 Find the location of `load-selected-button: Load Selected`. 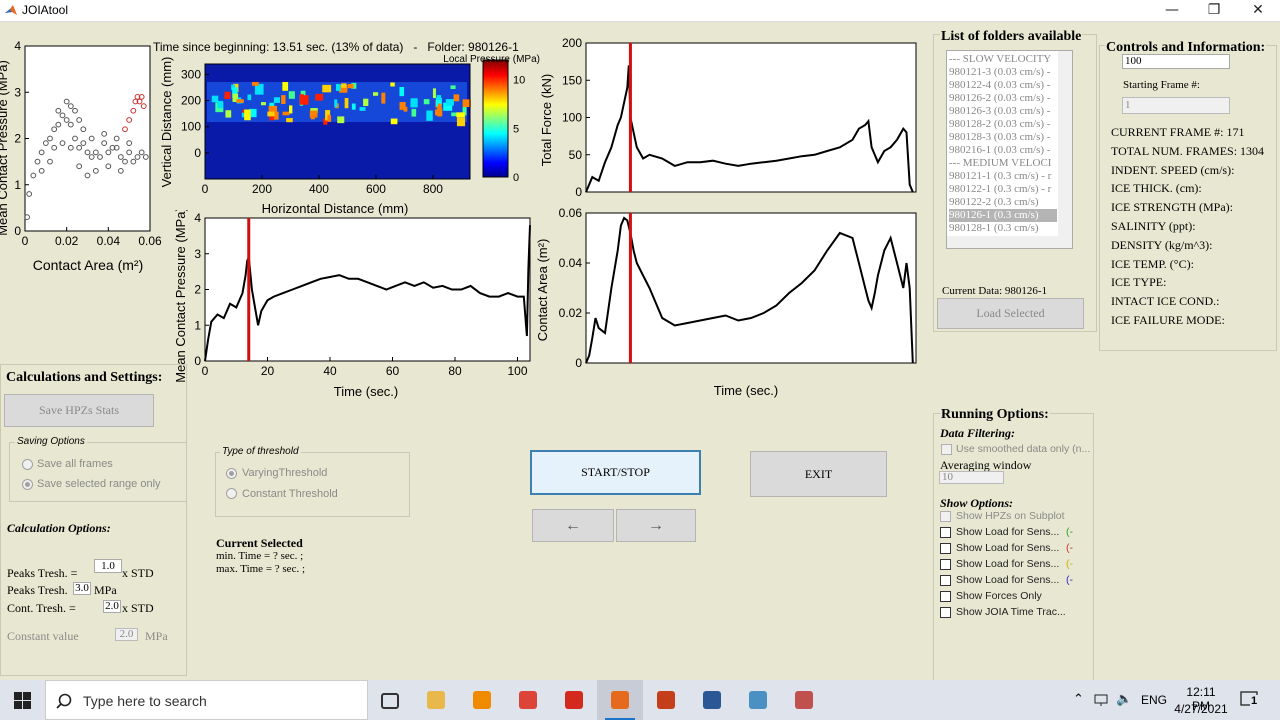

load-selected-button: Load Selected is located at coordinates (1010, 313).